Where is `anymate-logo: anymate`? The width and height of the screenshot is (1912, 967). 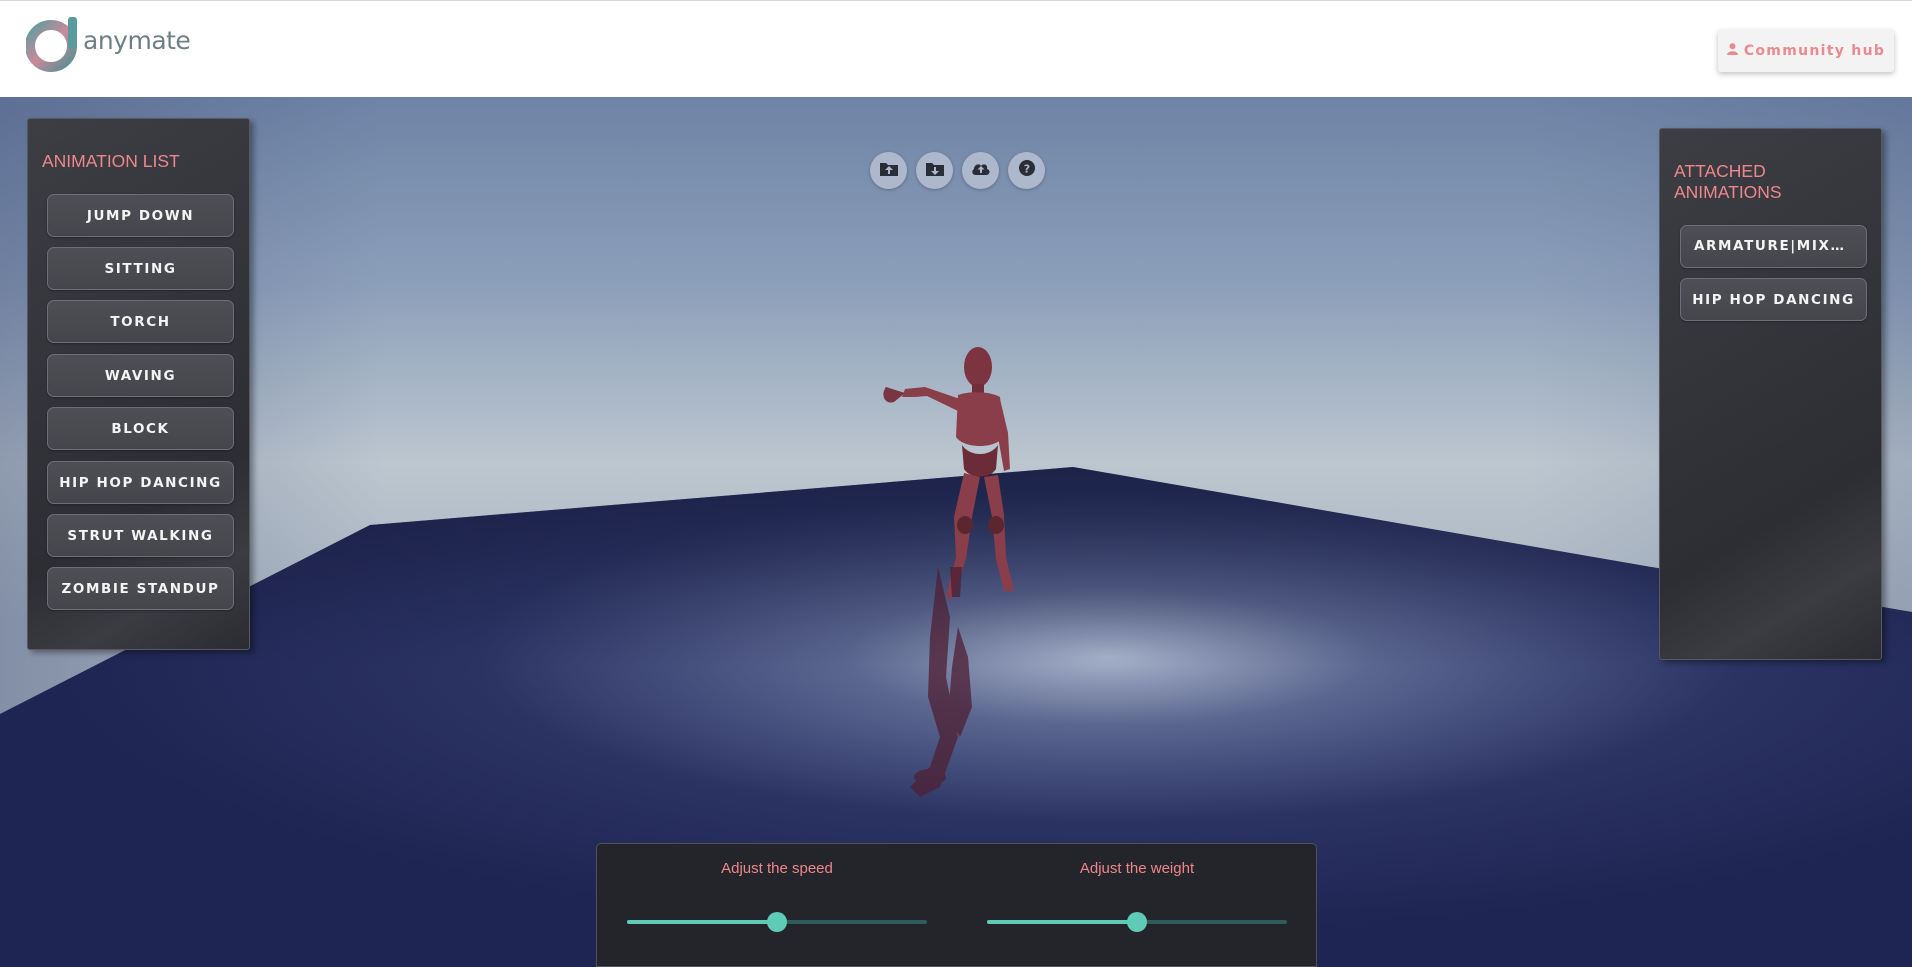
anymate-logo: anymate is located at coordinates (108, 44).